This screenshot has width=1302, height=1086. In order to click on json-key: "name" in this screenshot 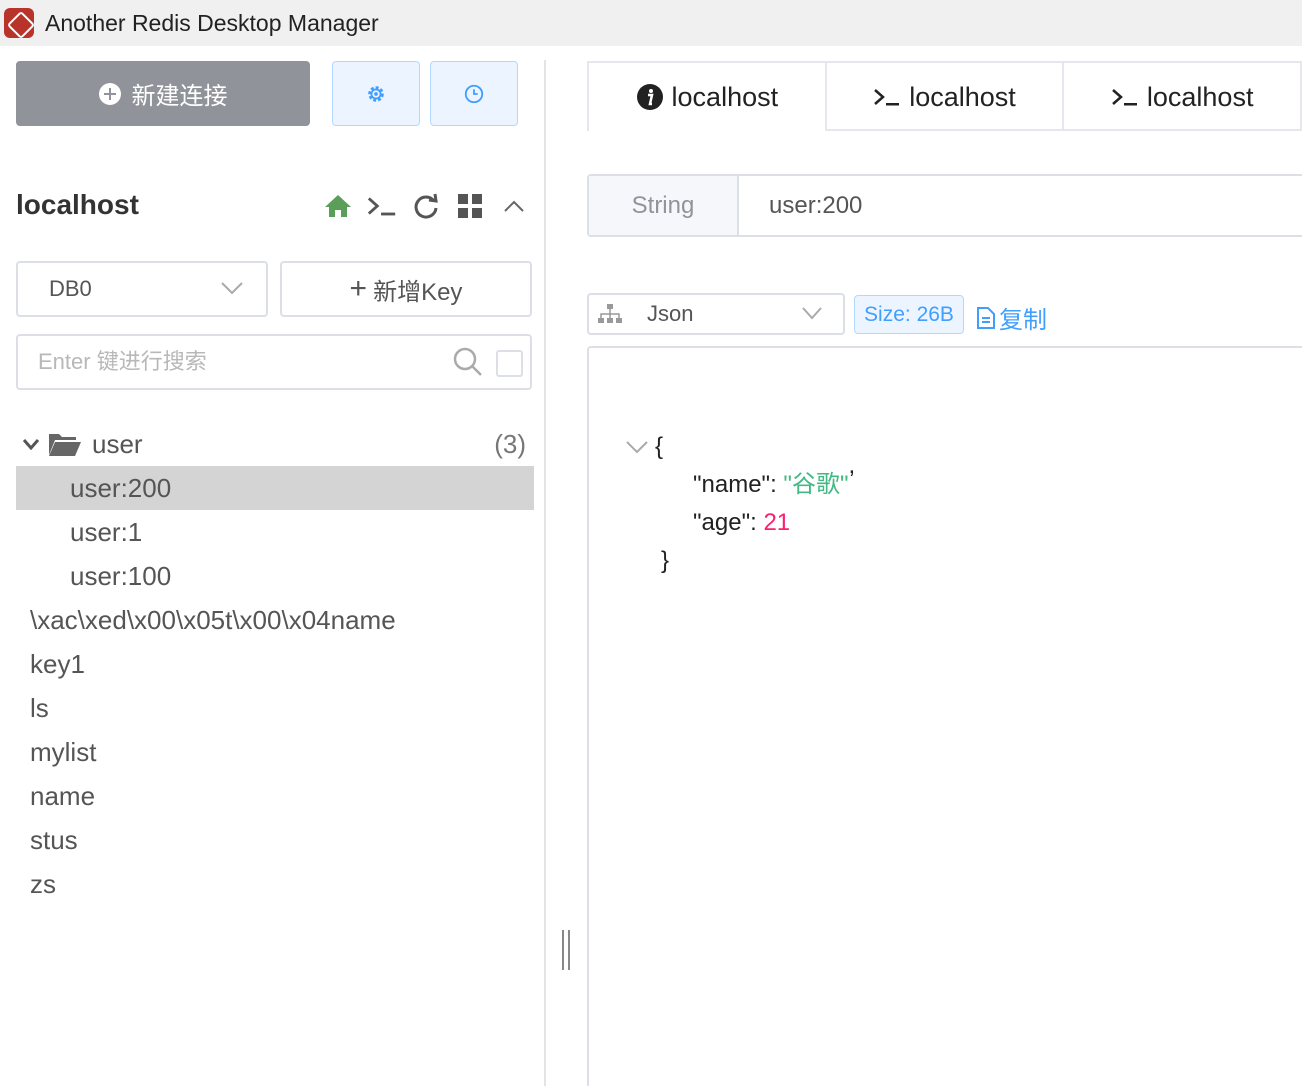, I will do `click(732, 484)`.